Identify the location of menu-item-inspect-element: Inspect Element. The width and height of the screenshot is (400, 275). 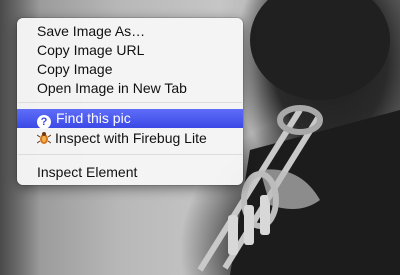
(130, 172).